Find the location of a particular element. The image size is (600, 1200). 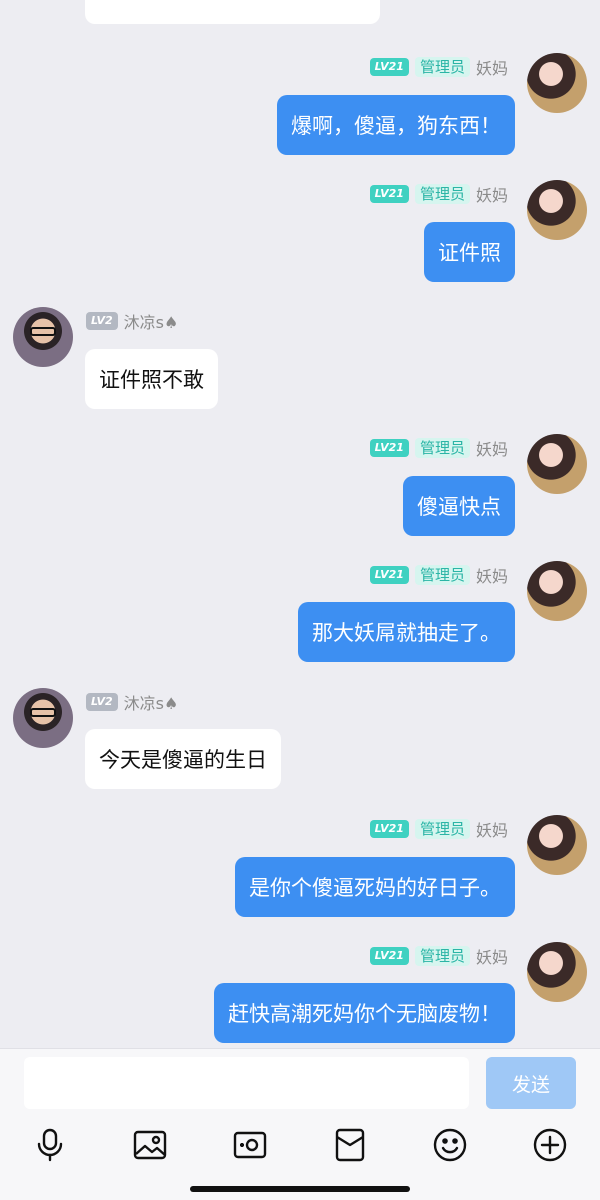

message-text: 证件照不敢 is located at coordinates (151, 380).